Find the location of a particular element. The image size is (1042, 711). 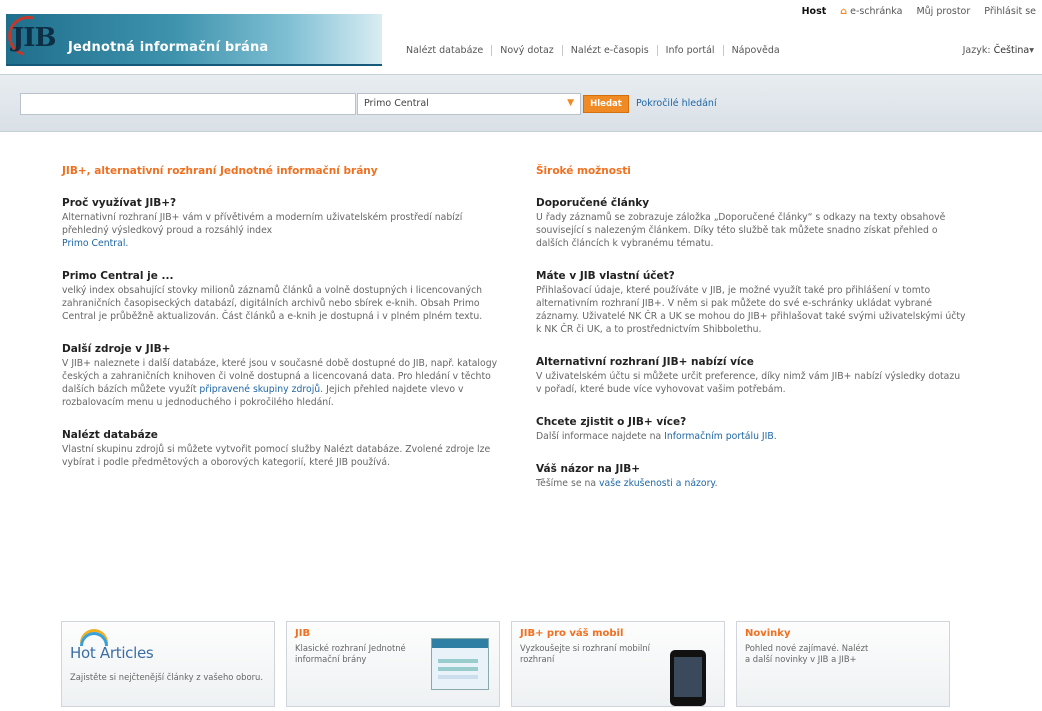

nav-find-ejournal: Nalézt e-časopis is located at coordinates (609, 50).